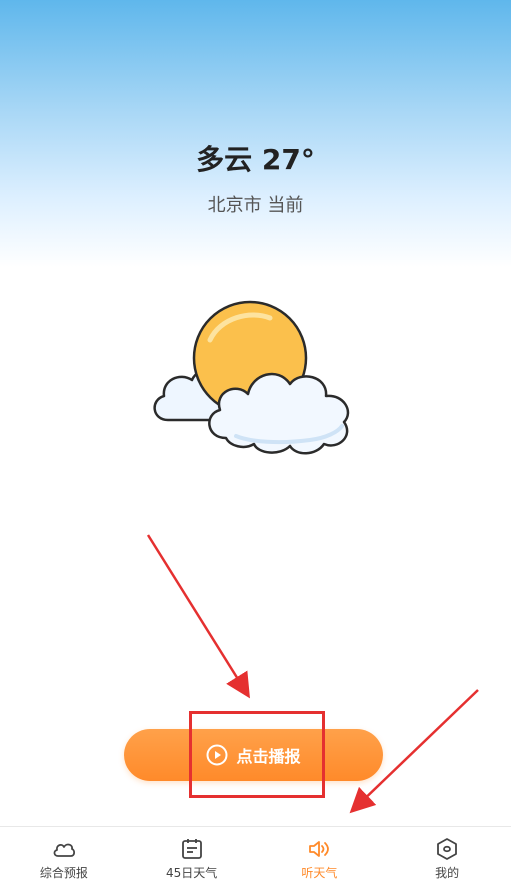 The height and width of the screenshot is (891, 511). What do you see at coordinates (64, 859) in the screenshot?
I see `tab-comprehensive-forecast: 综合预报` at bounding box center [64, 859].